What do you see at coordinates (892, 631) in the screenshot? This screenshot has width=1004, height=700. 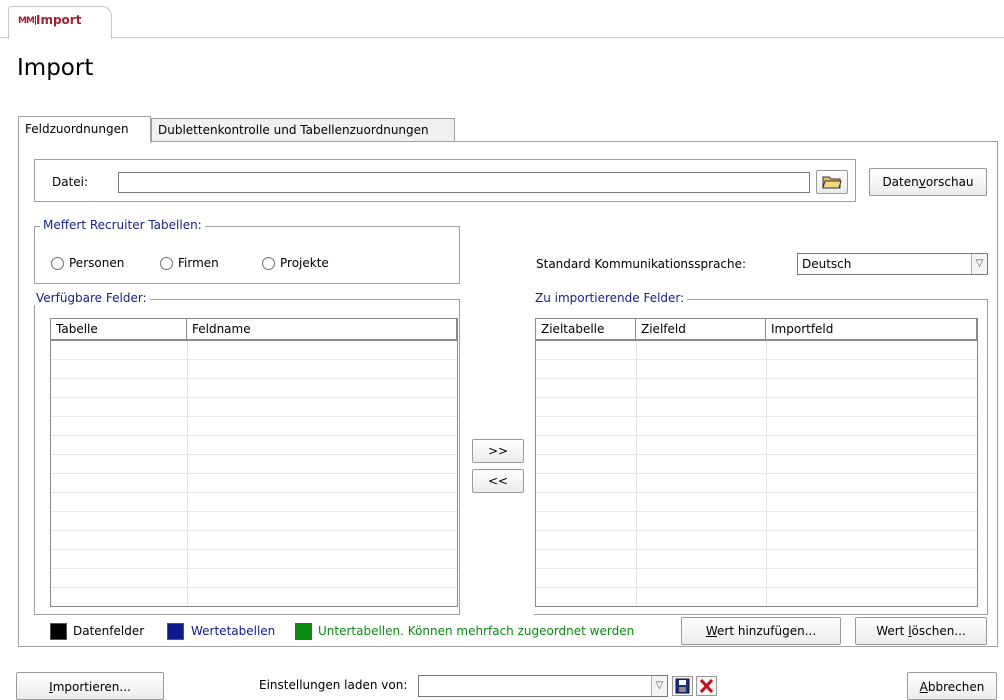 I see `delete-value-label-a: Wert` at bounding box center [892, 631].